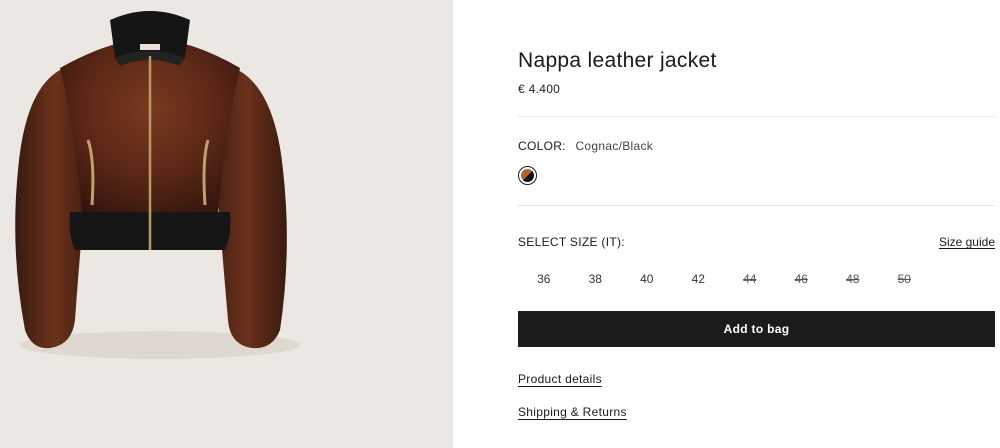 The image size is (1000, 448). Describe the element at coordinates (756, 329) in the screenshot. I see `add-to-bag-button: Add to bag` at that location.